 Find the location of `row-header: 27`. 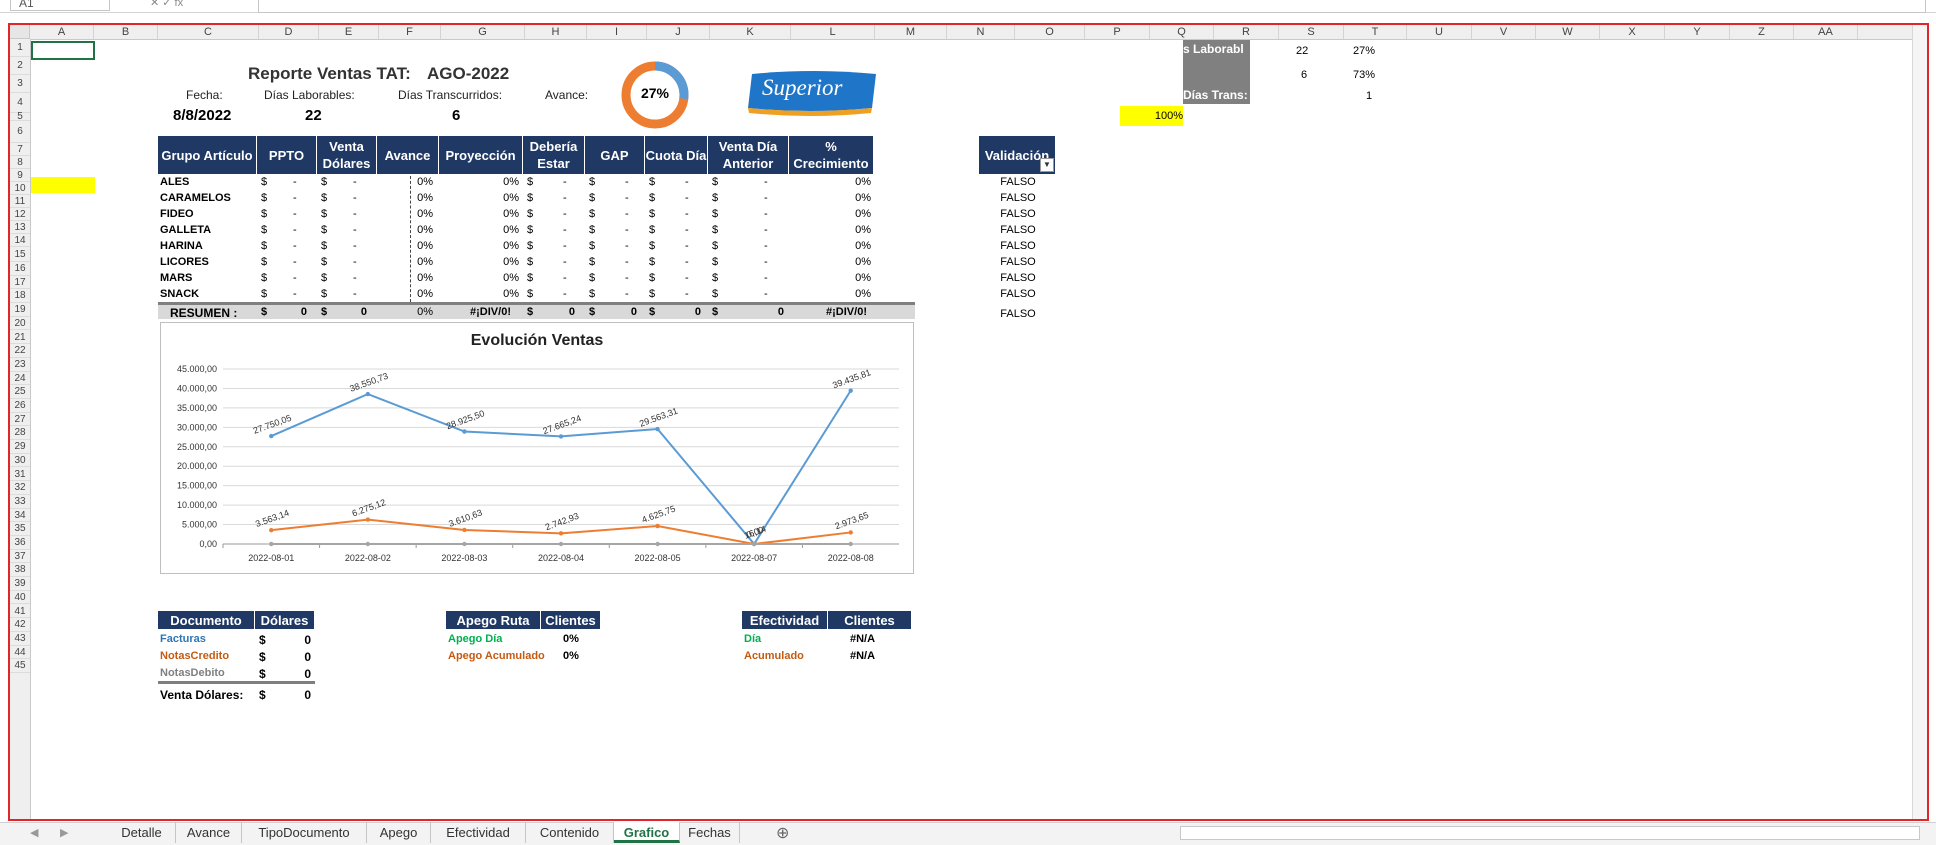

row-header: 27 is located at coordinates (20, 420).